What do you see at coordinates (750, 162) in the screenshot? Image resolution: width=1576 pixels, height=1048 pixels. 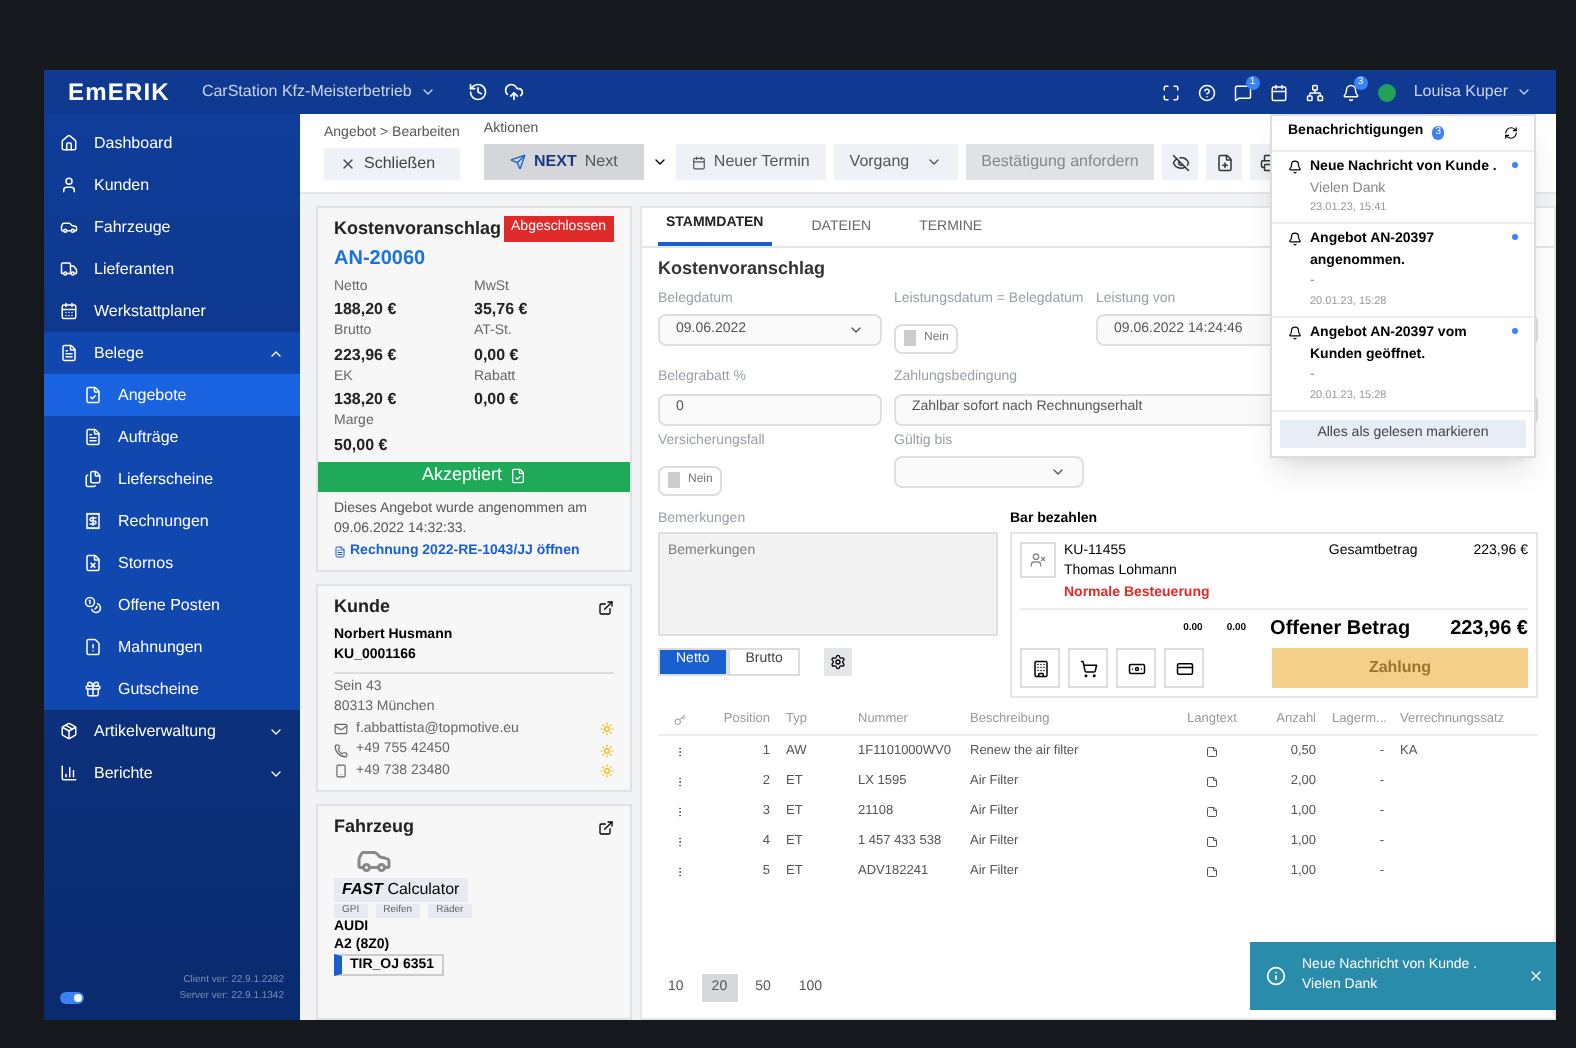 I see `new-appointment-button: Neuer Termin` at bounding box center [750, 162].